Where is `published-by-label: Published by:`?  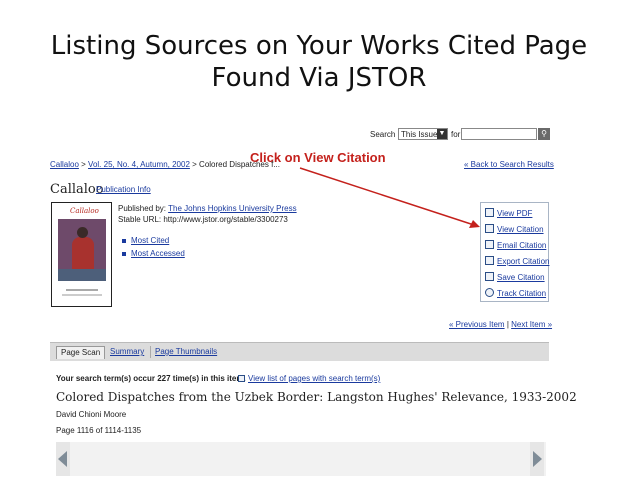 published-by-label: Published by: is located at coordinates (142, 208).